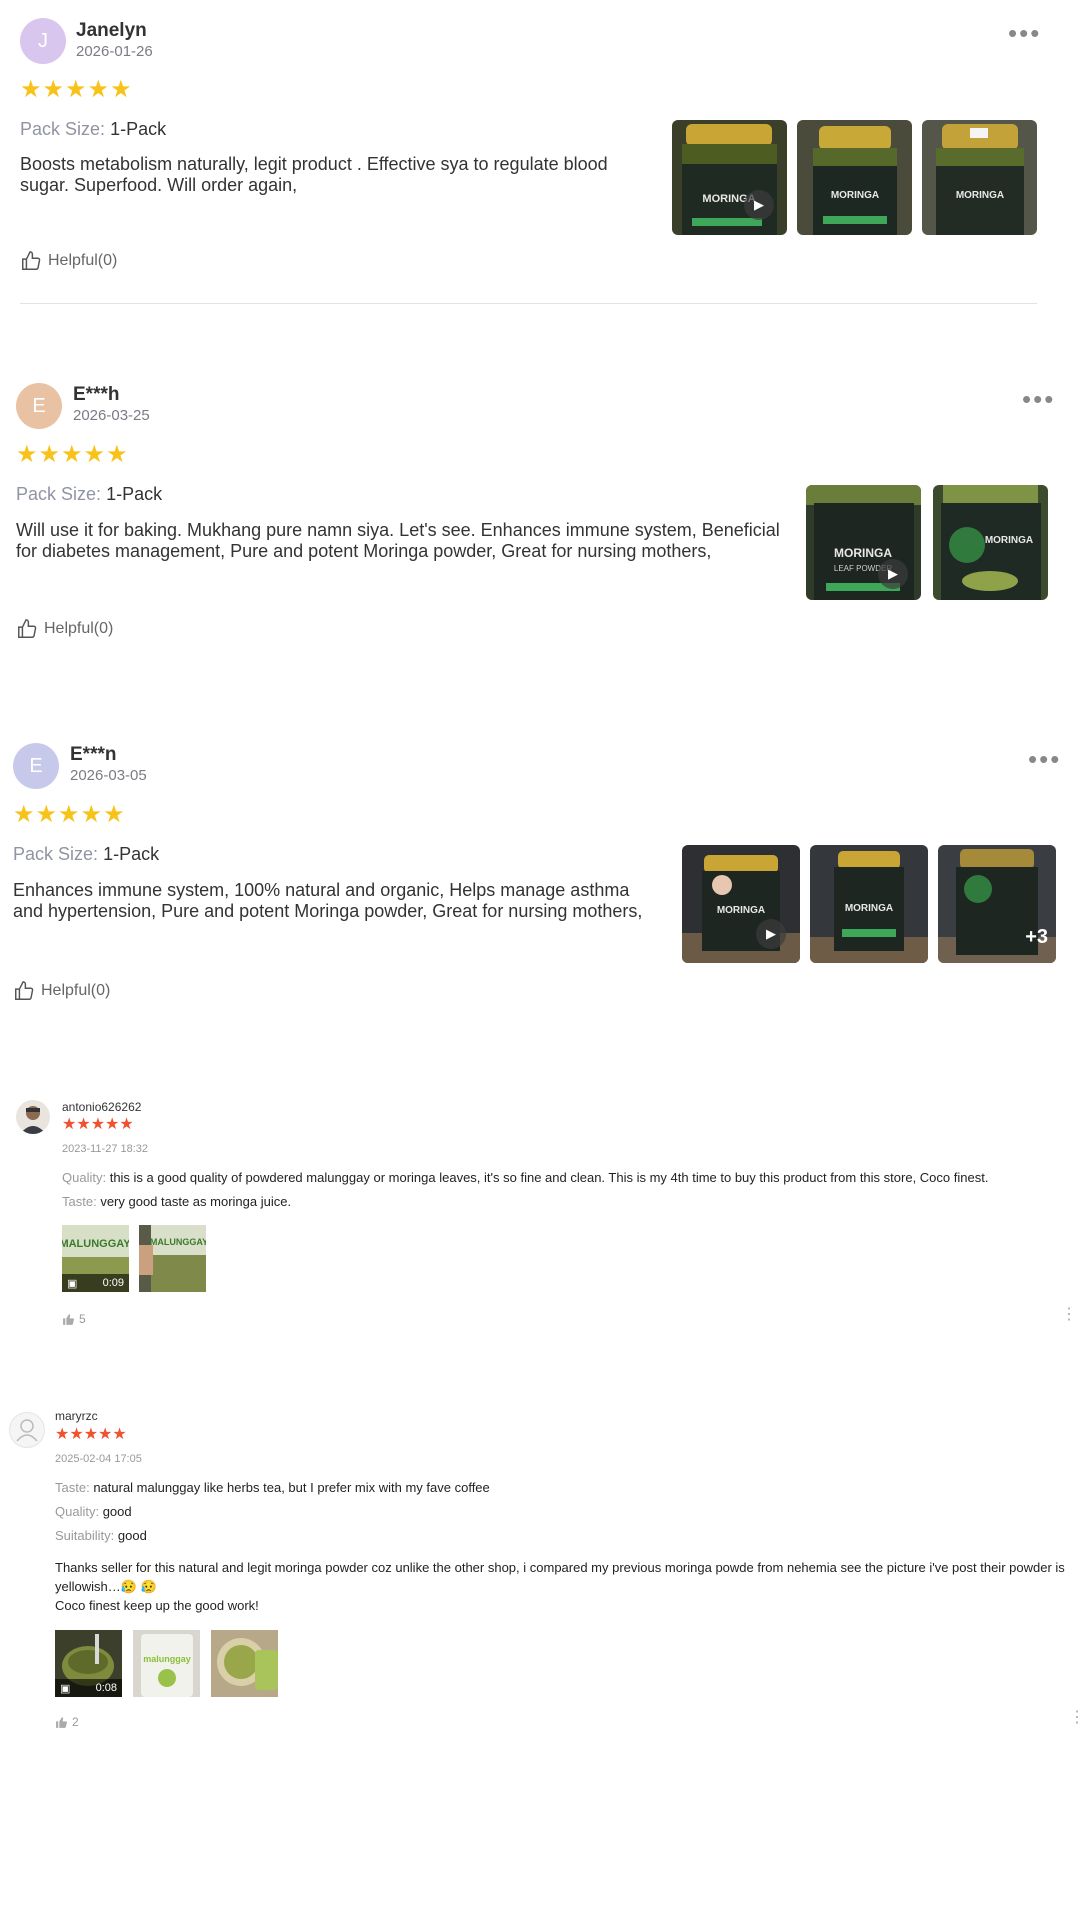  I want to click on review-photo-thumbnail, so click(244, 1663).